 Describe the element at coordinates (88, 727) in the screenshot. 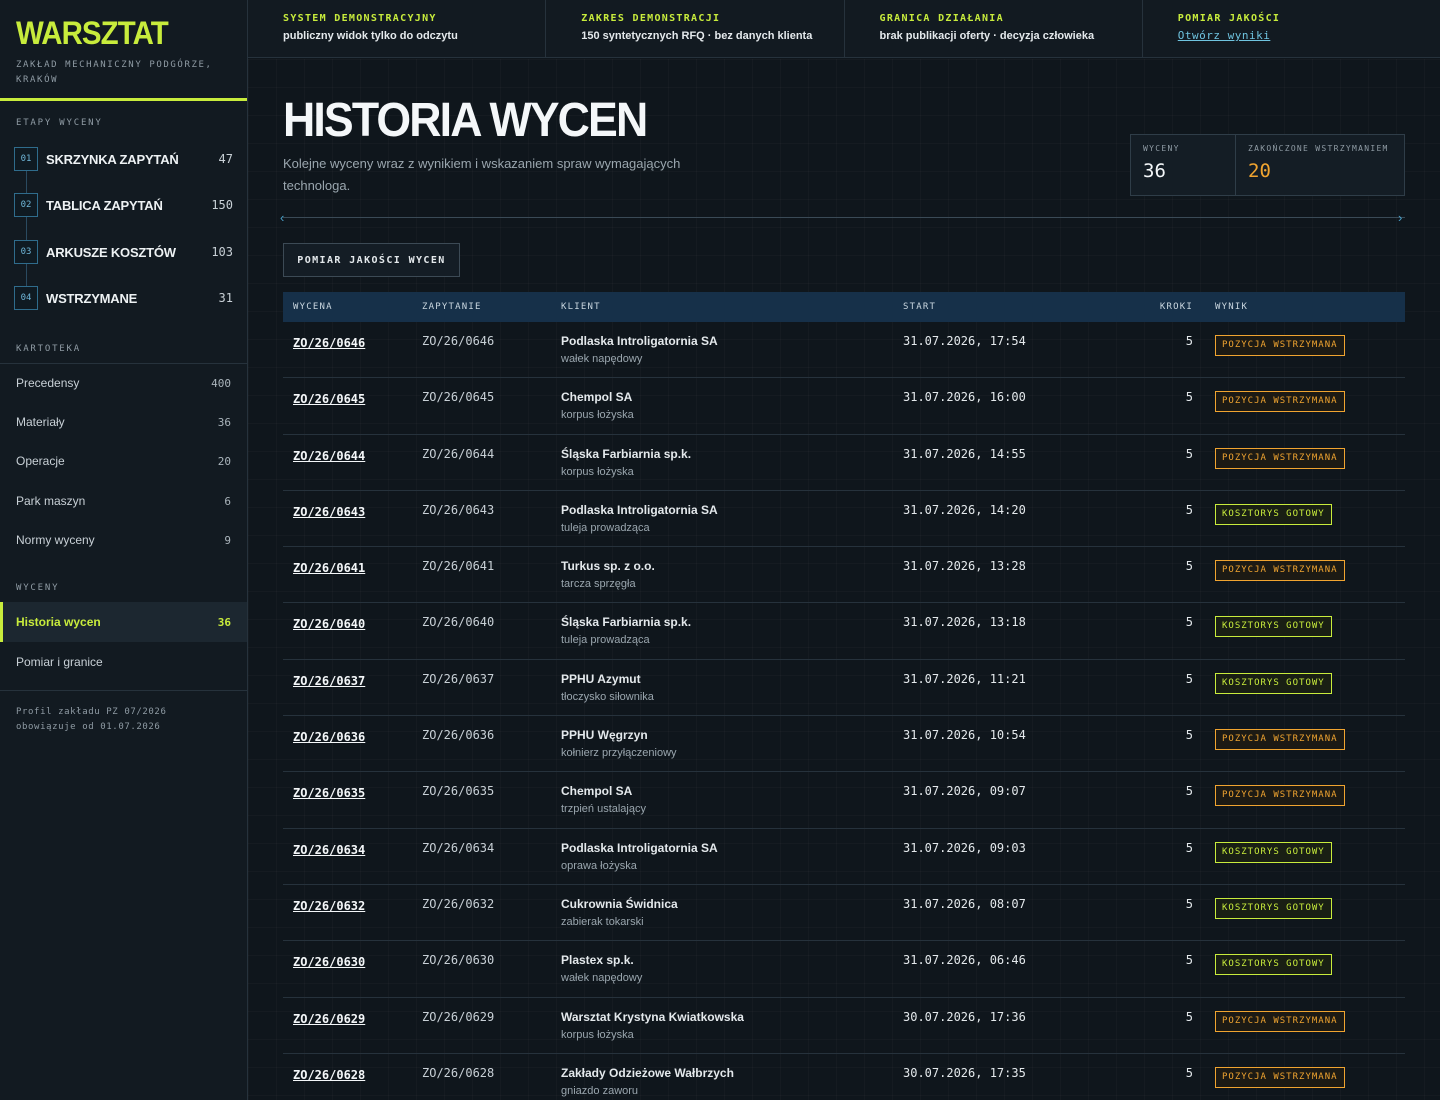

I see `profile-line: obowiązuje od 01.07.2026` at that location.